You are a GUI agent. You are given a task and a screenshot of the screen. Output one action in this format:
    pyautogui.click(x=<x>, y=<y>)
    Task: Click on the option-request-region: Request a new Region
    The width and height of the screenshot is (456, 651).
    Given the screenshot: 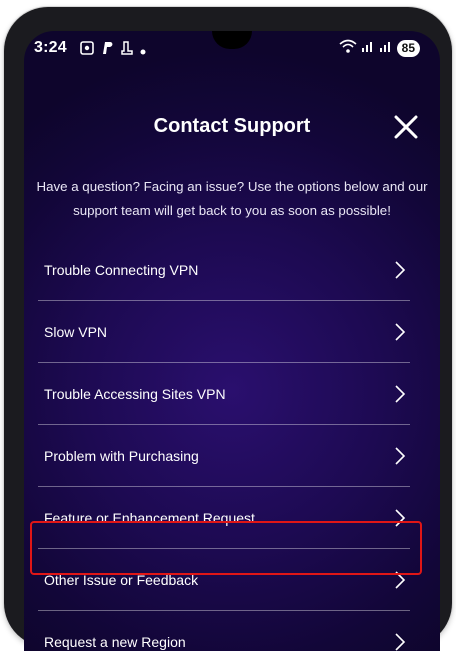 What is the action you would take?
    pyautogui.click(x=224, y=631)
    